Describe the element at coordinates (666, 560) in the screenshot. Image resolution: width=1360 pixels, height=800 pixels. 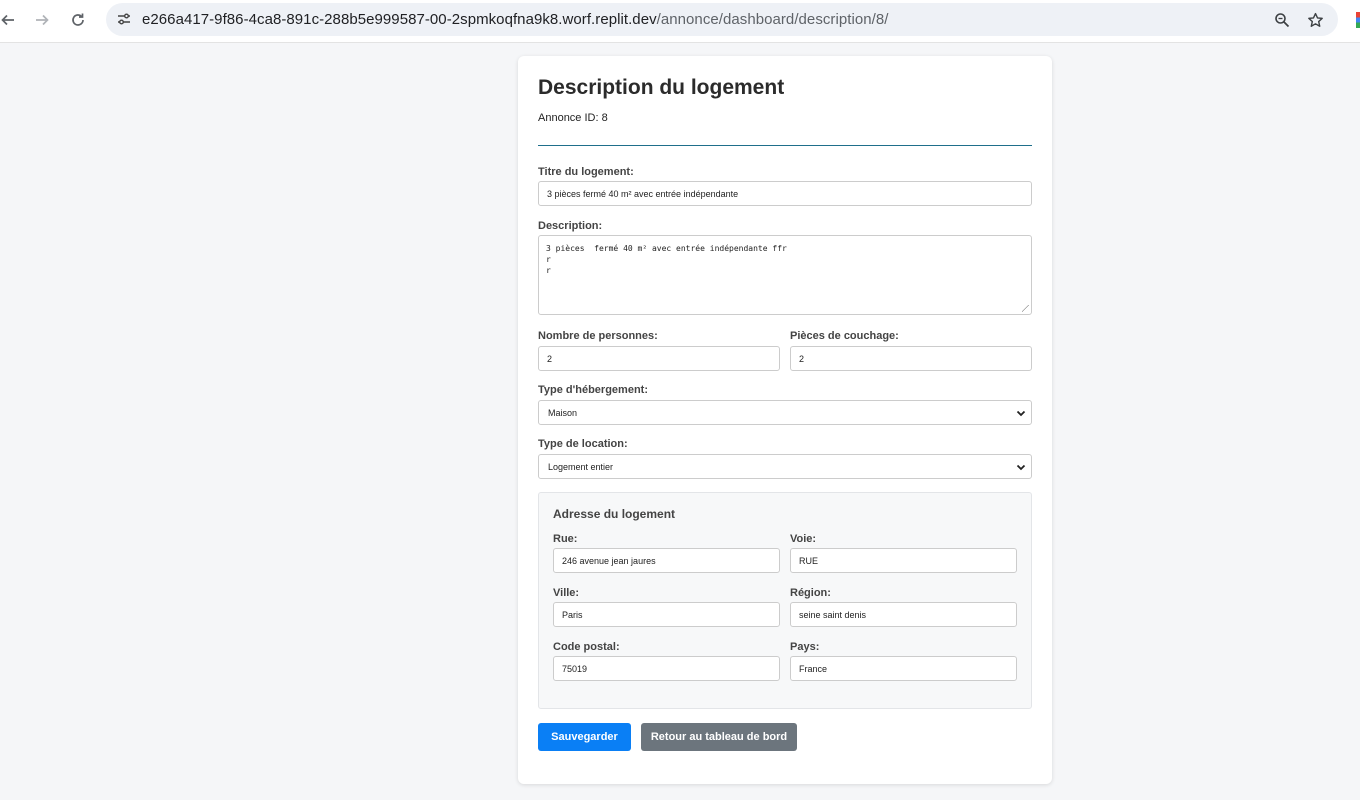
I see `rue-input: 246 avenue jean jaures` at that location.